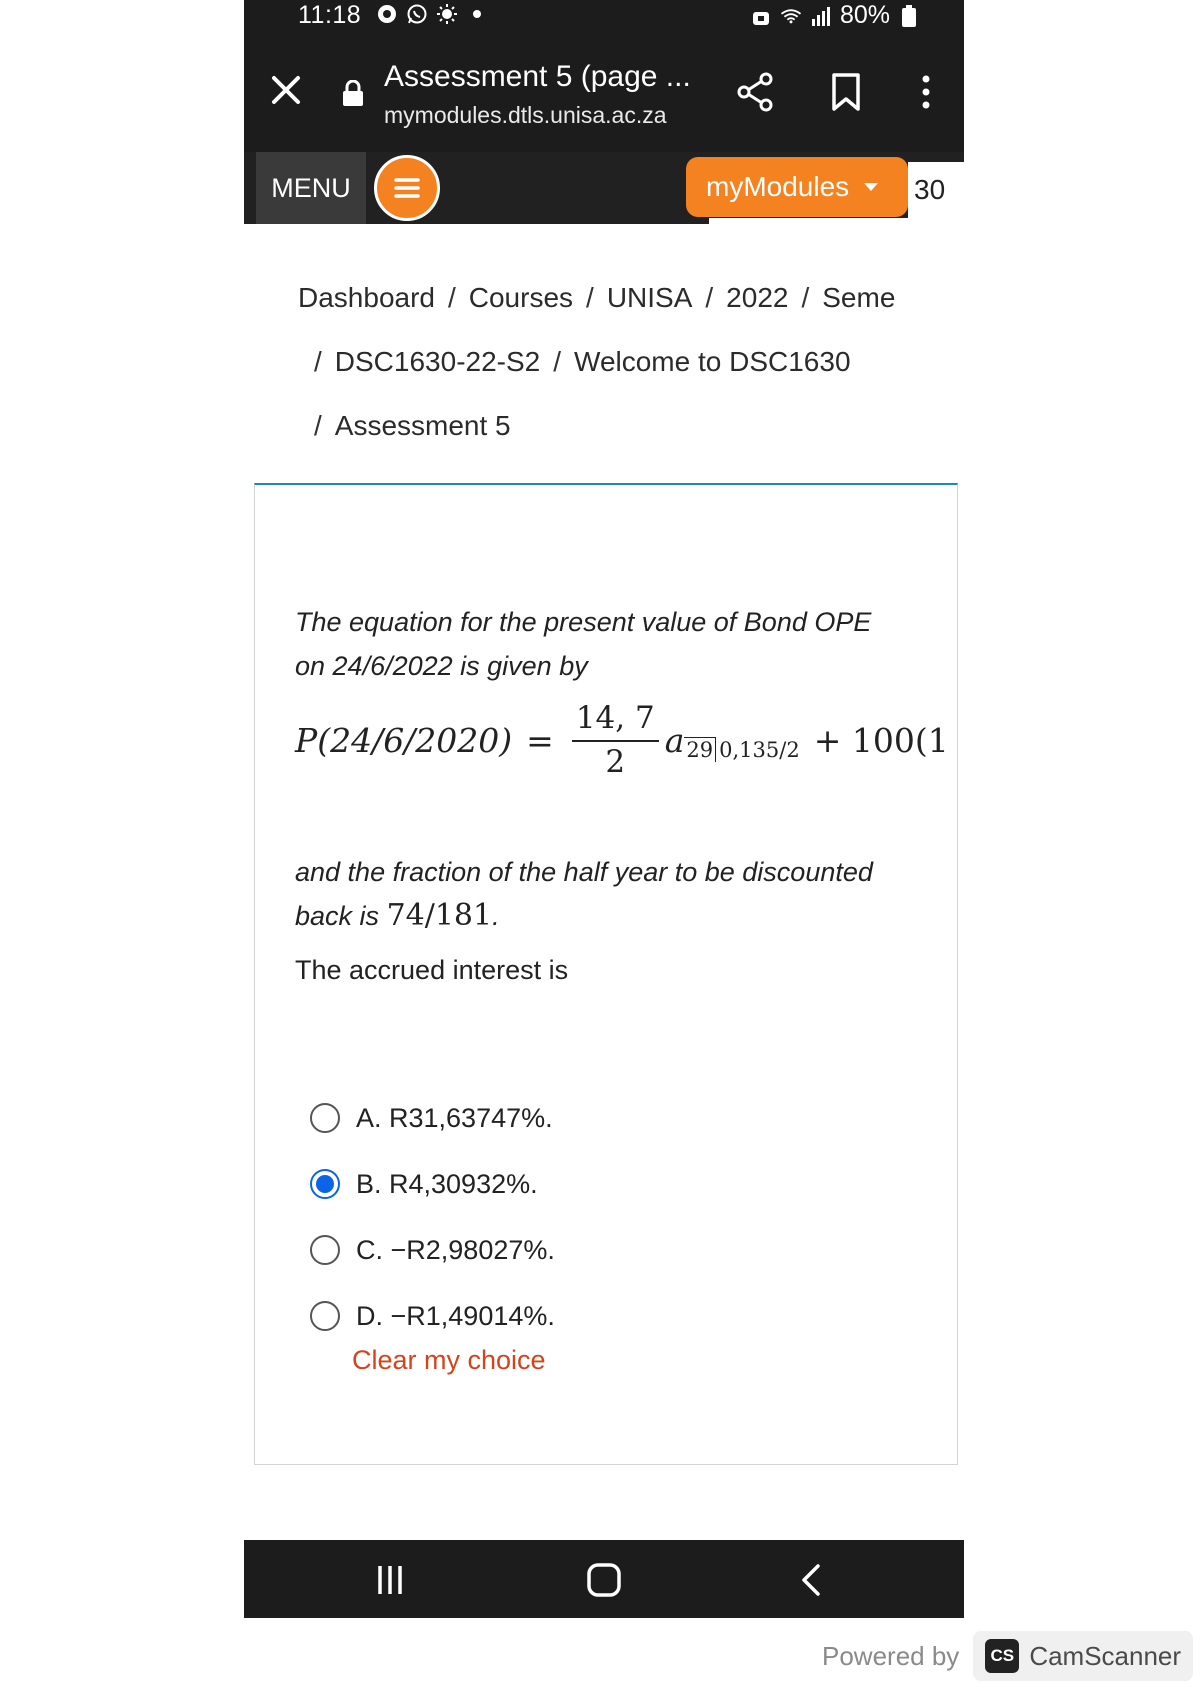 The height and width of the screenshot is (1698, 1200). I want to click on bookmark-button, so click(846, 92).